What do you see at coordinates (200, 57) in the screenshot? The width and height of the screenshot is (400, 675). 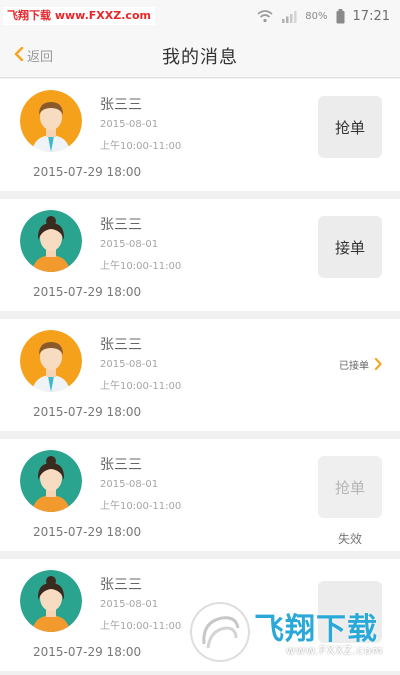 I see `page-title: 我的消息` at bounding box center [200, 57].